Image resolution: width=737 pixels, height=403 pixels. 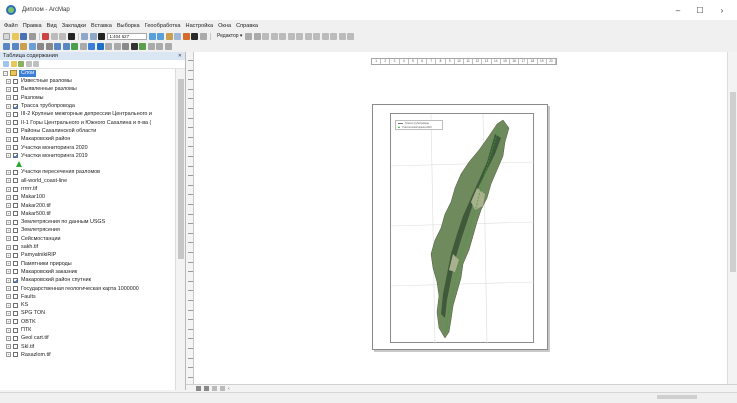 I want to click on pan-icon, so click(x=23, y=46).